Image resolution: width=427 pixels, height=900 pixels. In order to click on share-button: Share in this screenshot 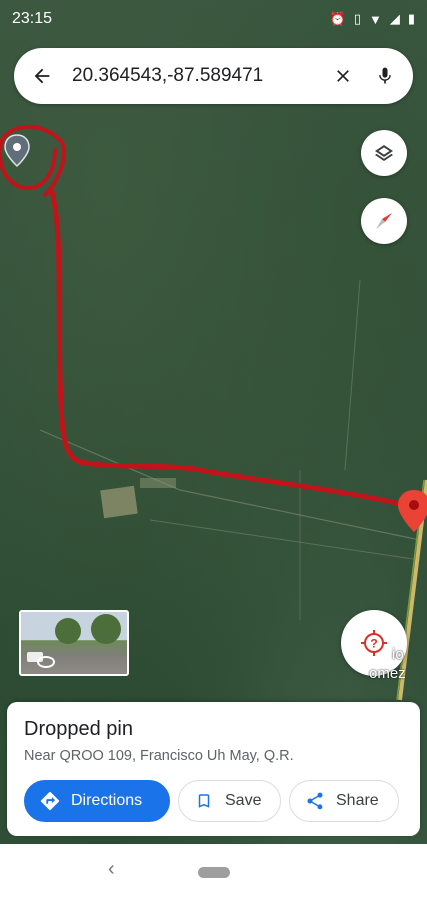, I will do `click(344, 801)`.